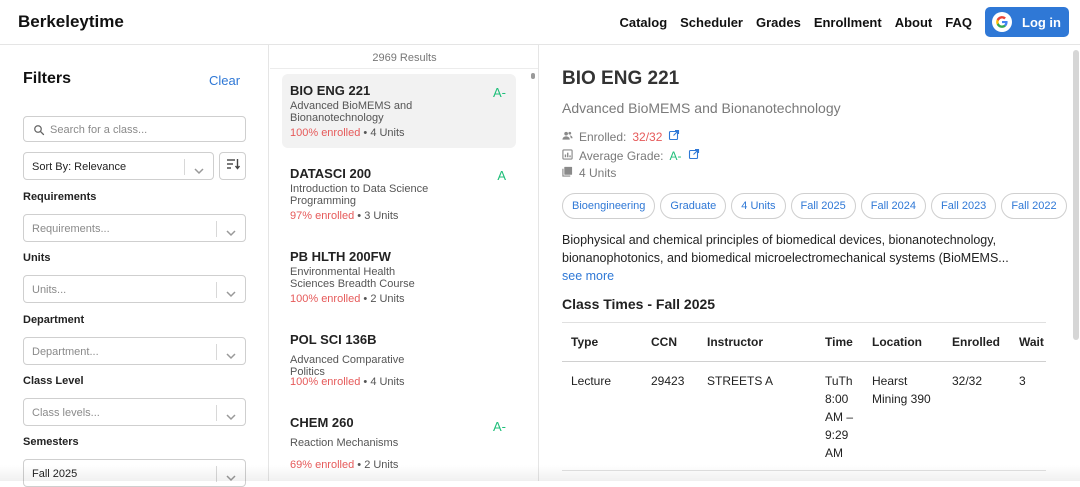  I want to click on semesters-value: Fall 2025, so click(55, 474).